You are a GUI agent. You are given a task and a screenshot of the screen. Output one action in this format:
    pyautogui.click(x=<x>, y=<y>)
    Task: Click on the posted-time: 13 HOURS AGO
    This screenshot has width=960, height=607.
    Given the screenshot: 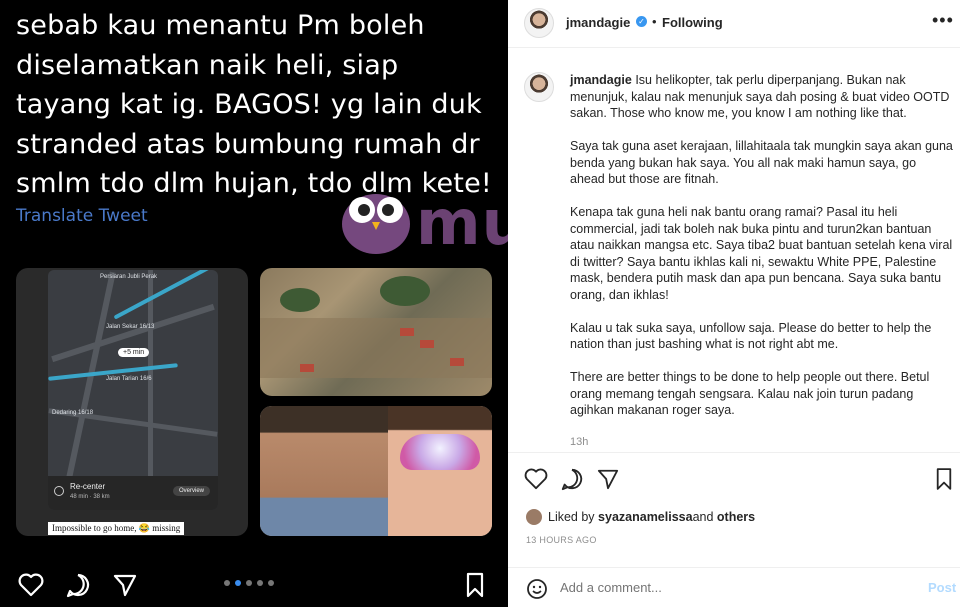 What is the action you would take?
    pyautogui.click(x=561, y=540)
    